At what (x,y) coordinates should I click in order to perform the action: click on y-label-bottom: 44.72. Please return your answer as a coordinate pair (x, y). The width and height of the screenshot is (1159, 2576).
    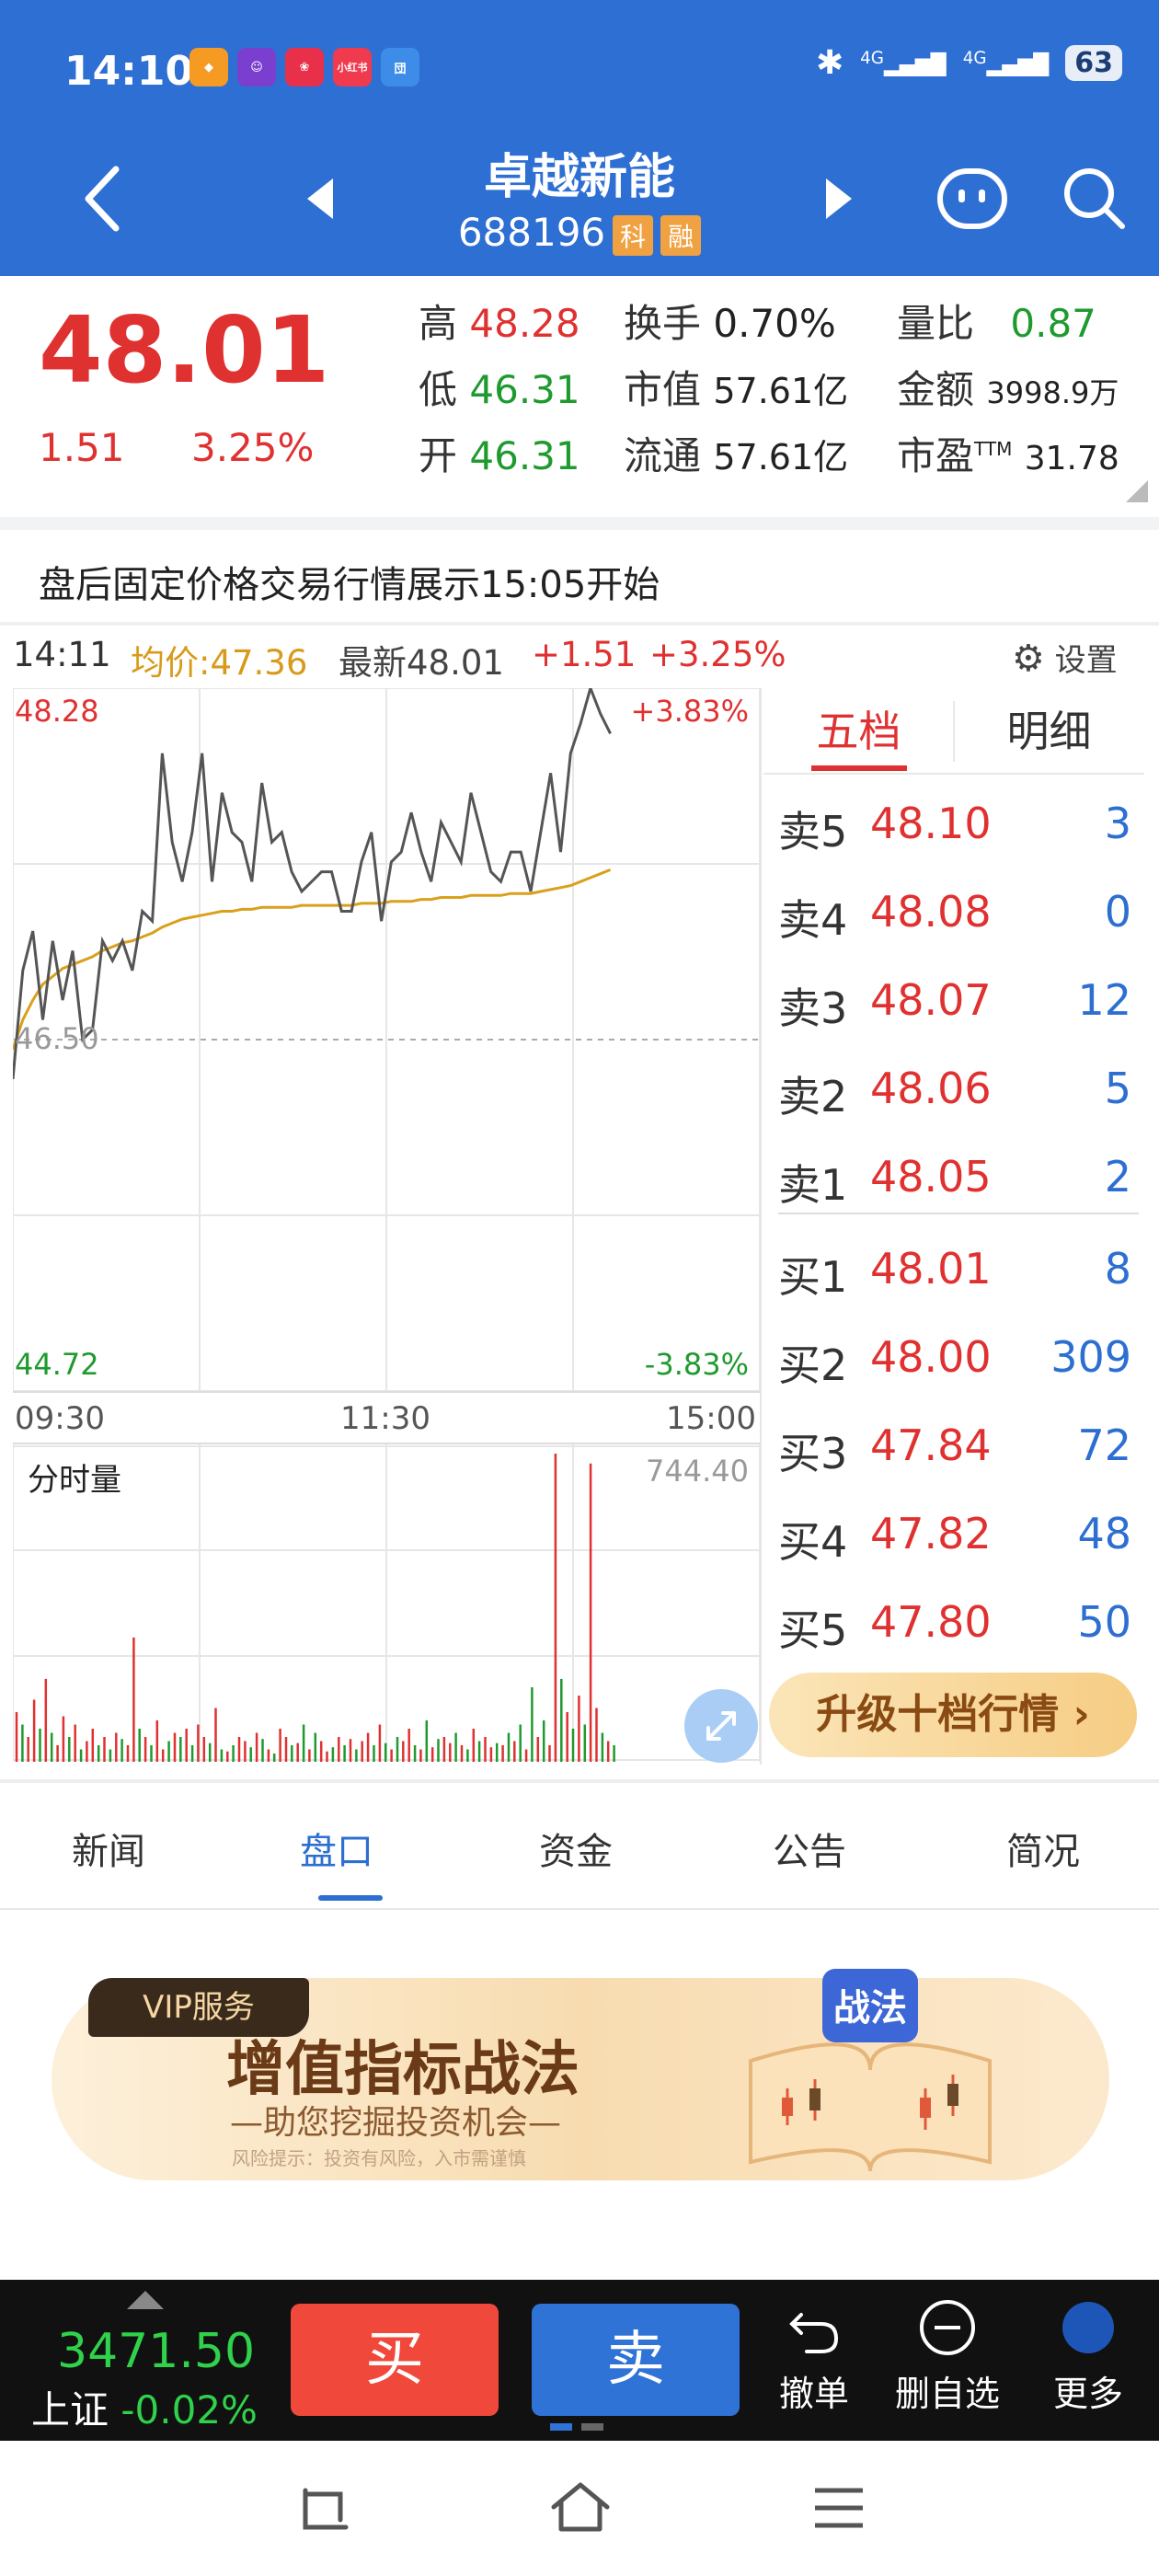
    Looking at the image, I should click on (57, 1364).